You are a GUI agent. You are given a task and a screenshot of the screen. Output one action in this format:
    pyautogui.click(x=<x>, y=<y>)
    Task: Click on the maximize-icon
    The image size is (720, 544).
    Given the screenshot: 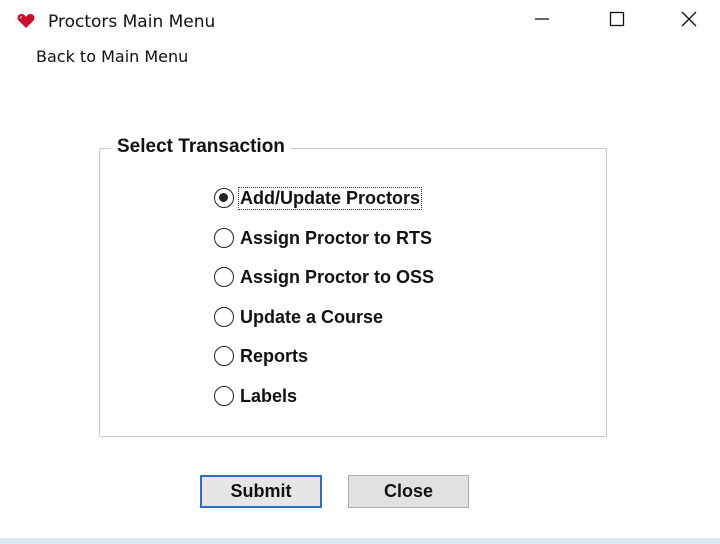 What is the action you would take?
    pyautogui.click(x=617, y=21)
    